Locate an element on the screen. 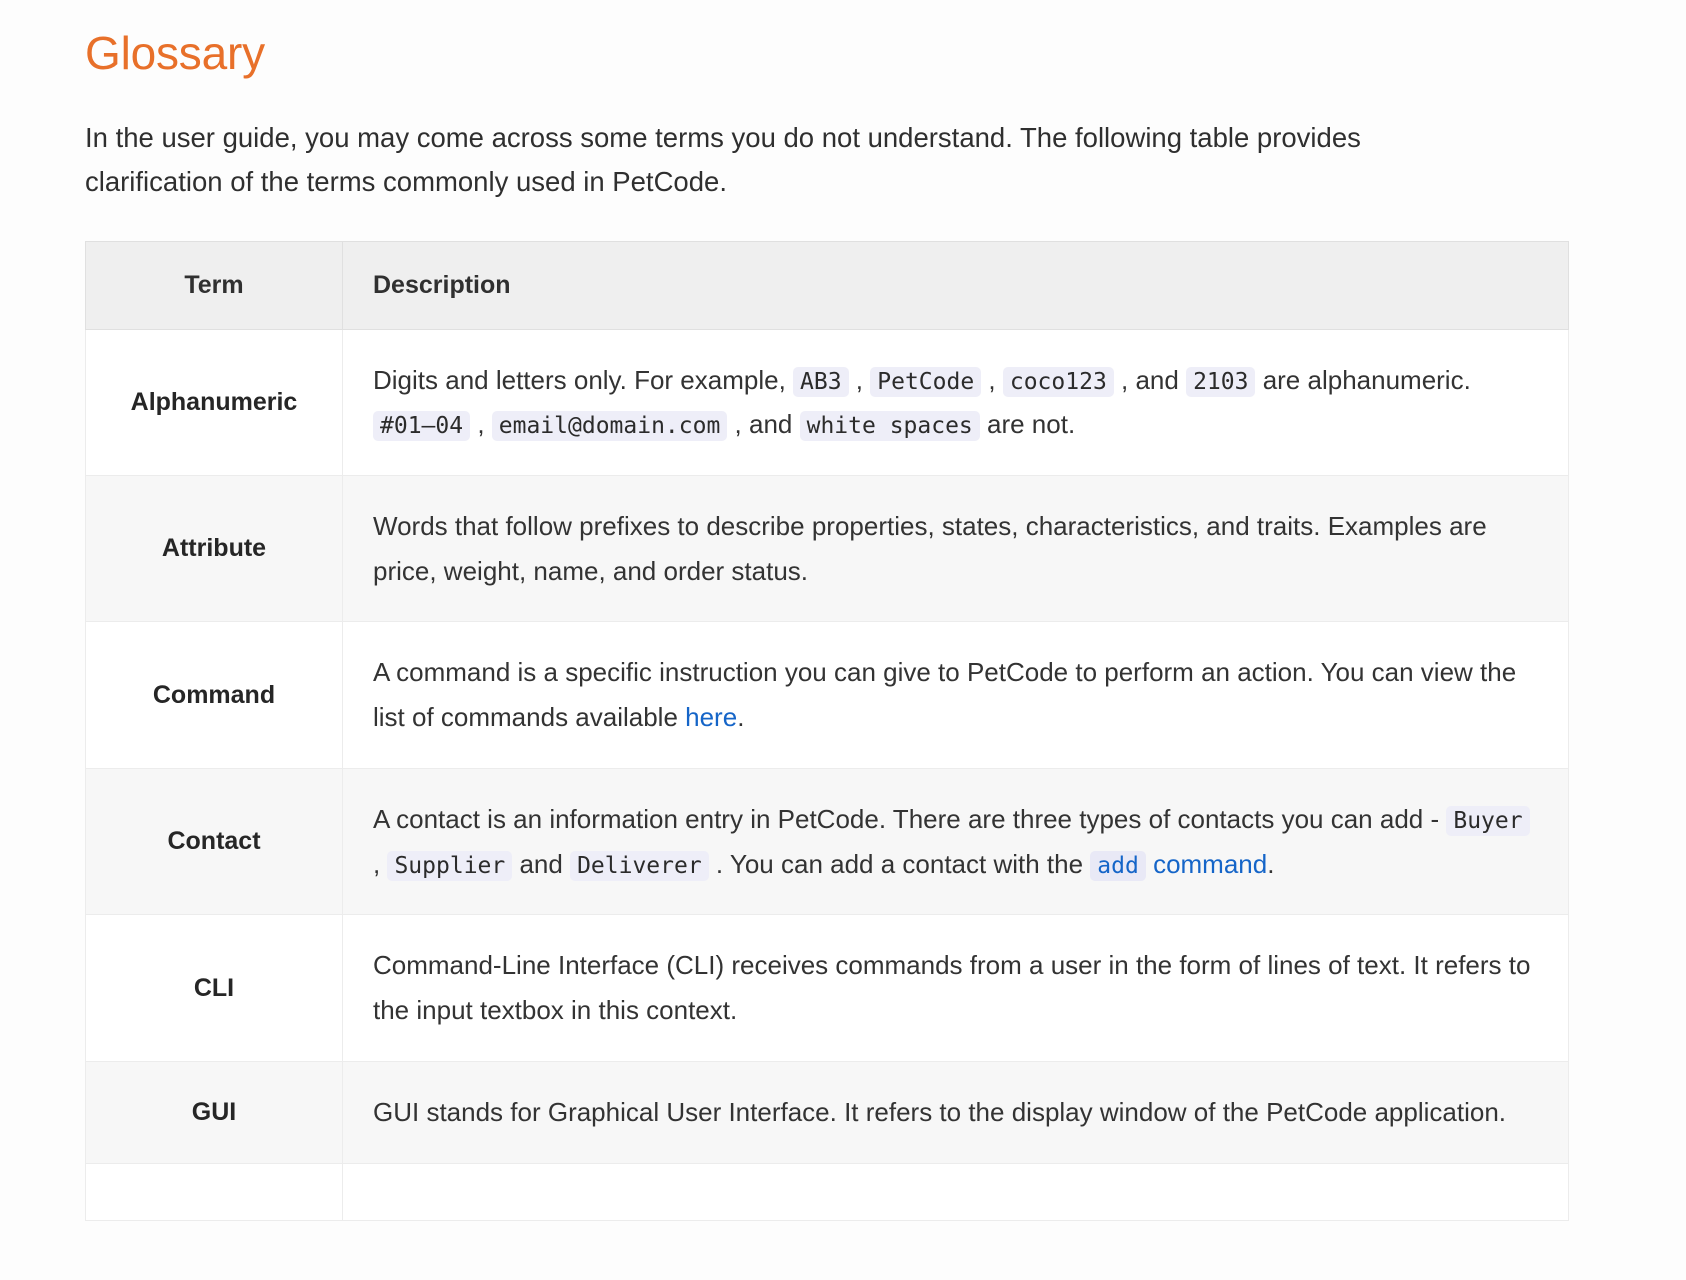  term-cell: GUI is located at coordinates (214, 1112).